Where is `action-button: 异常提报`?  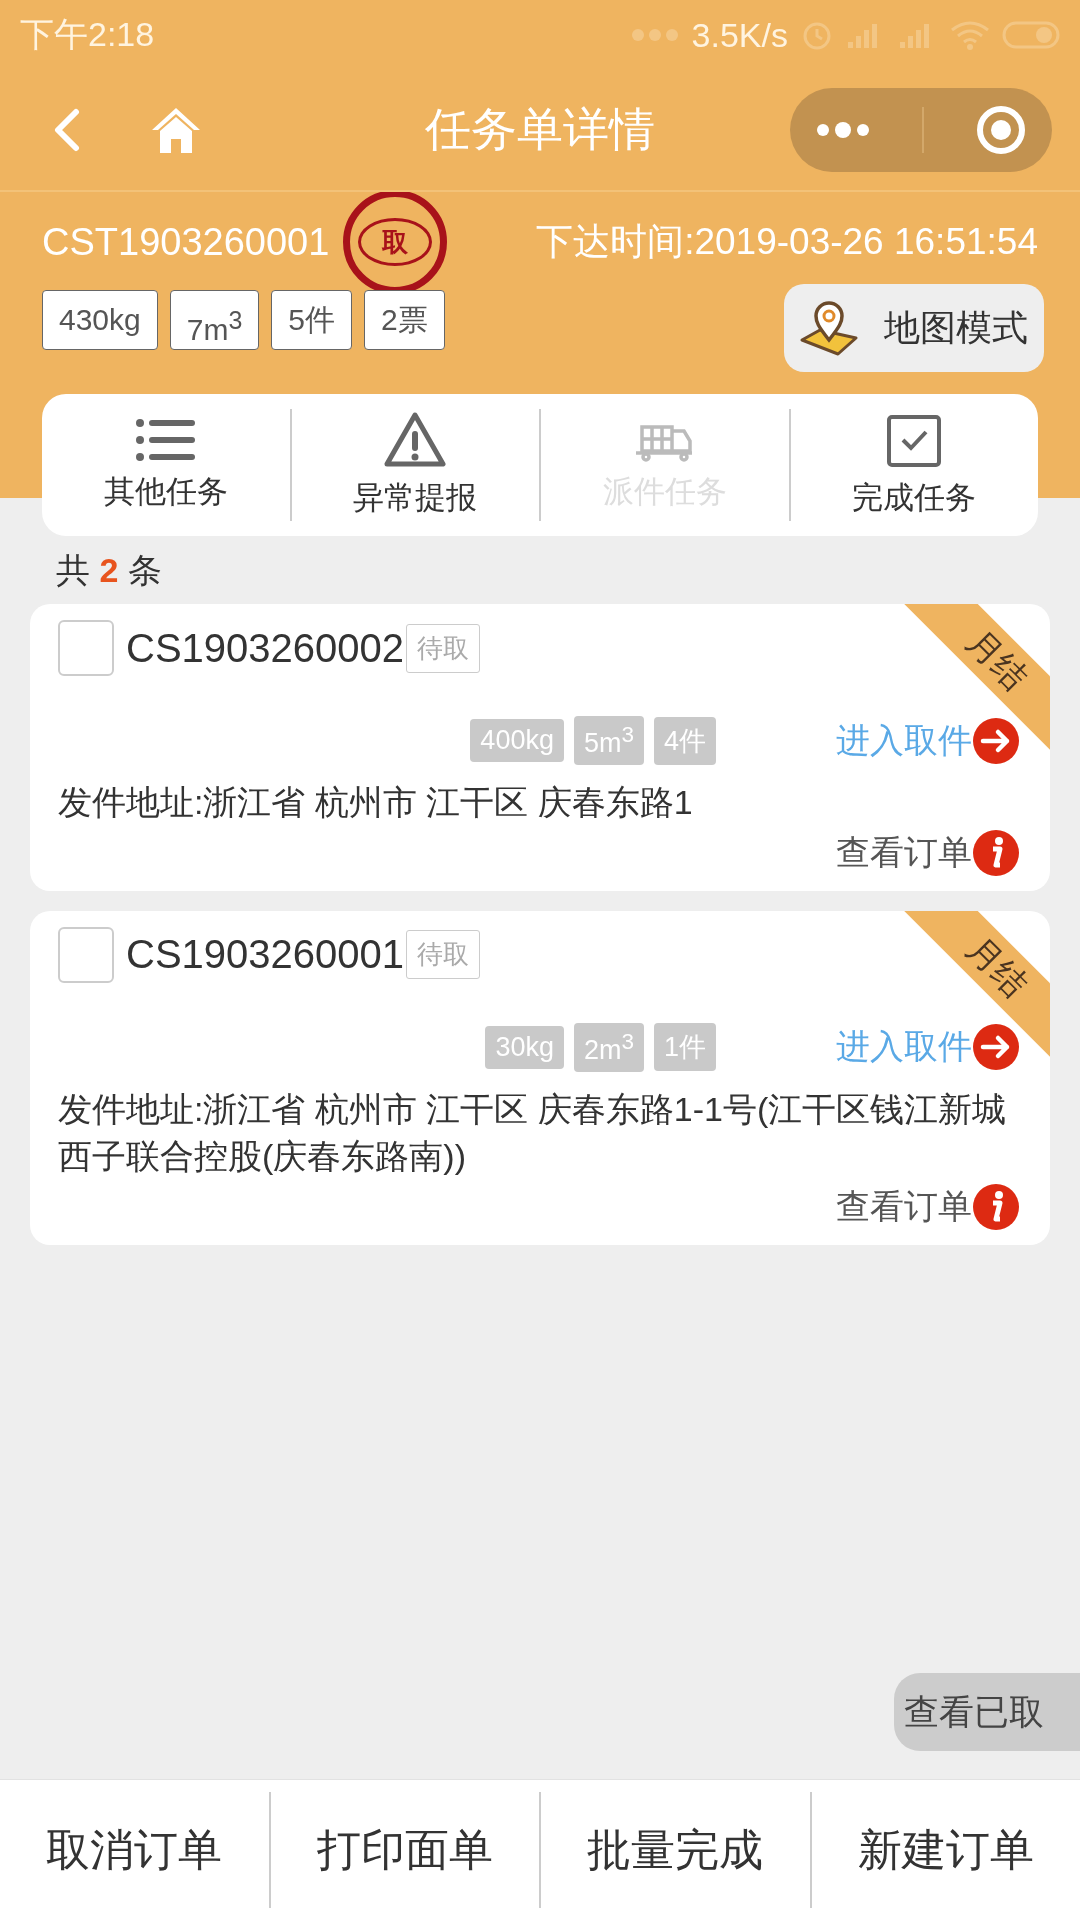
action-button: 异常提报 is located at coordinates (415, 465).